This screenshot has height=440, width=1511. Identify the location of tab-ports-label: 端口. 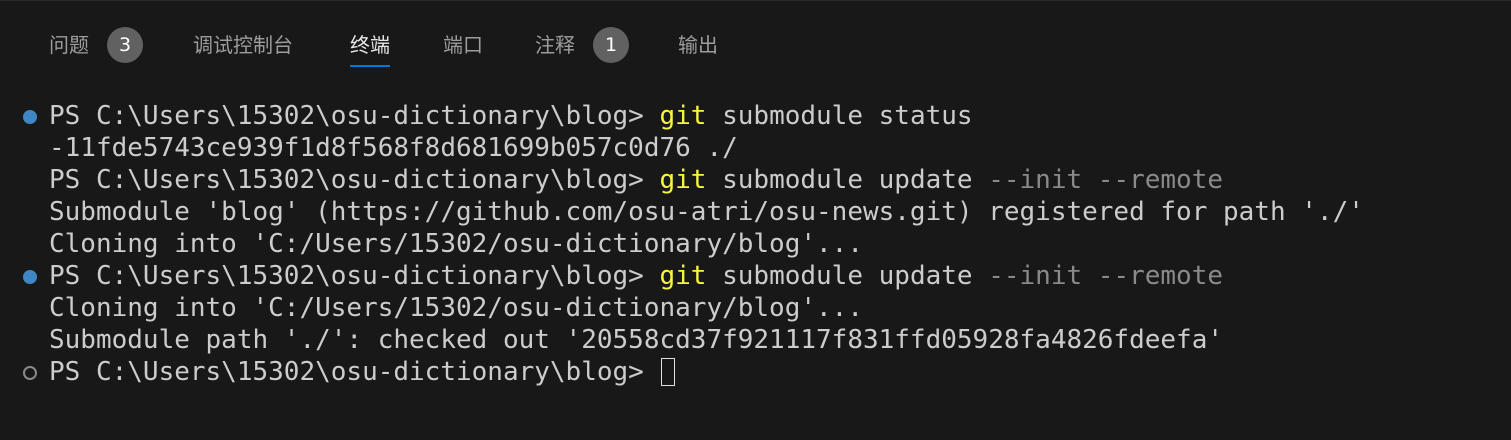
(463, 45).